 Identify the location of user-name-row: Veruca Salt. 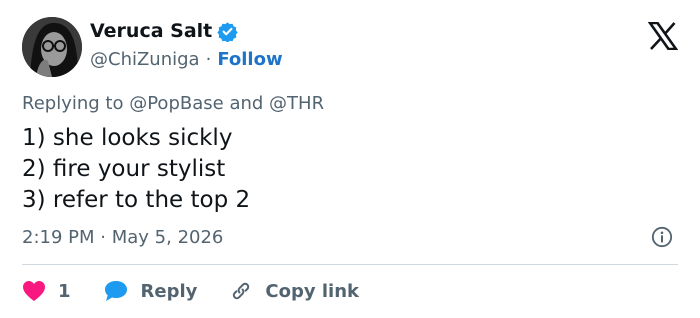
(164, 31).